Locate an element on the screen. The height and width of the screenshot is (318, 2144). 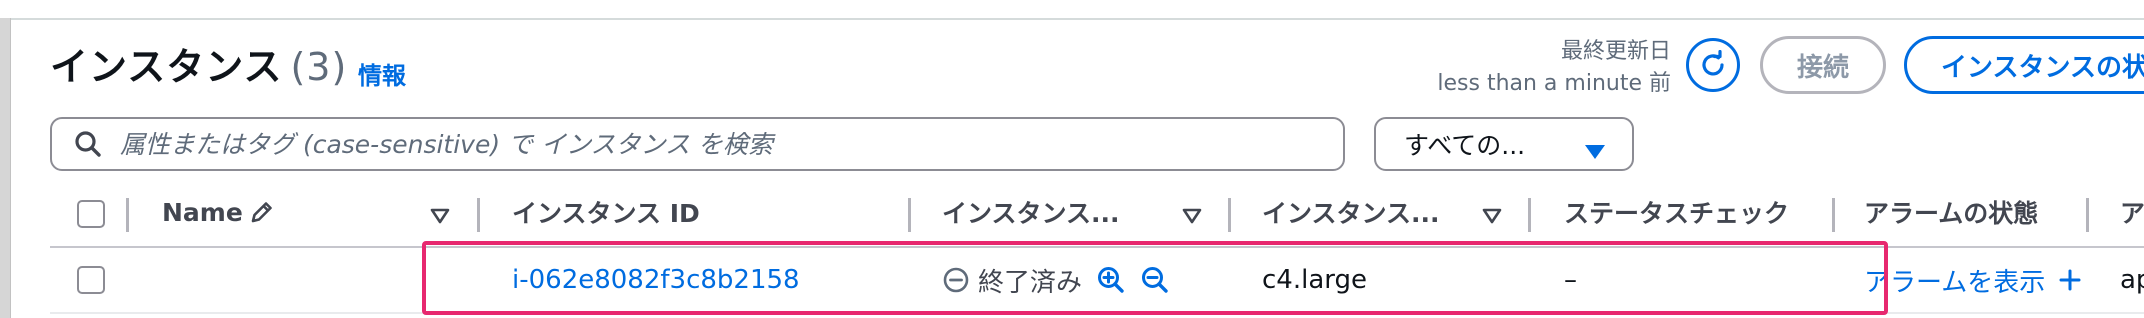
refresh-icon is located at coordinates (1713, 65).